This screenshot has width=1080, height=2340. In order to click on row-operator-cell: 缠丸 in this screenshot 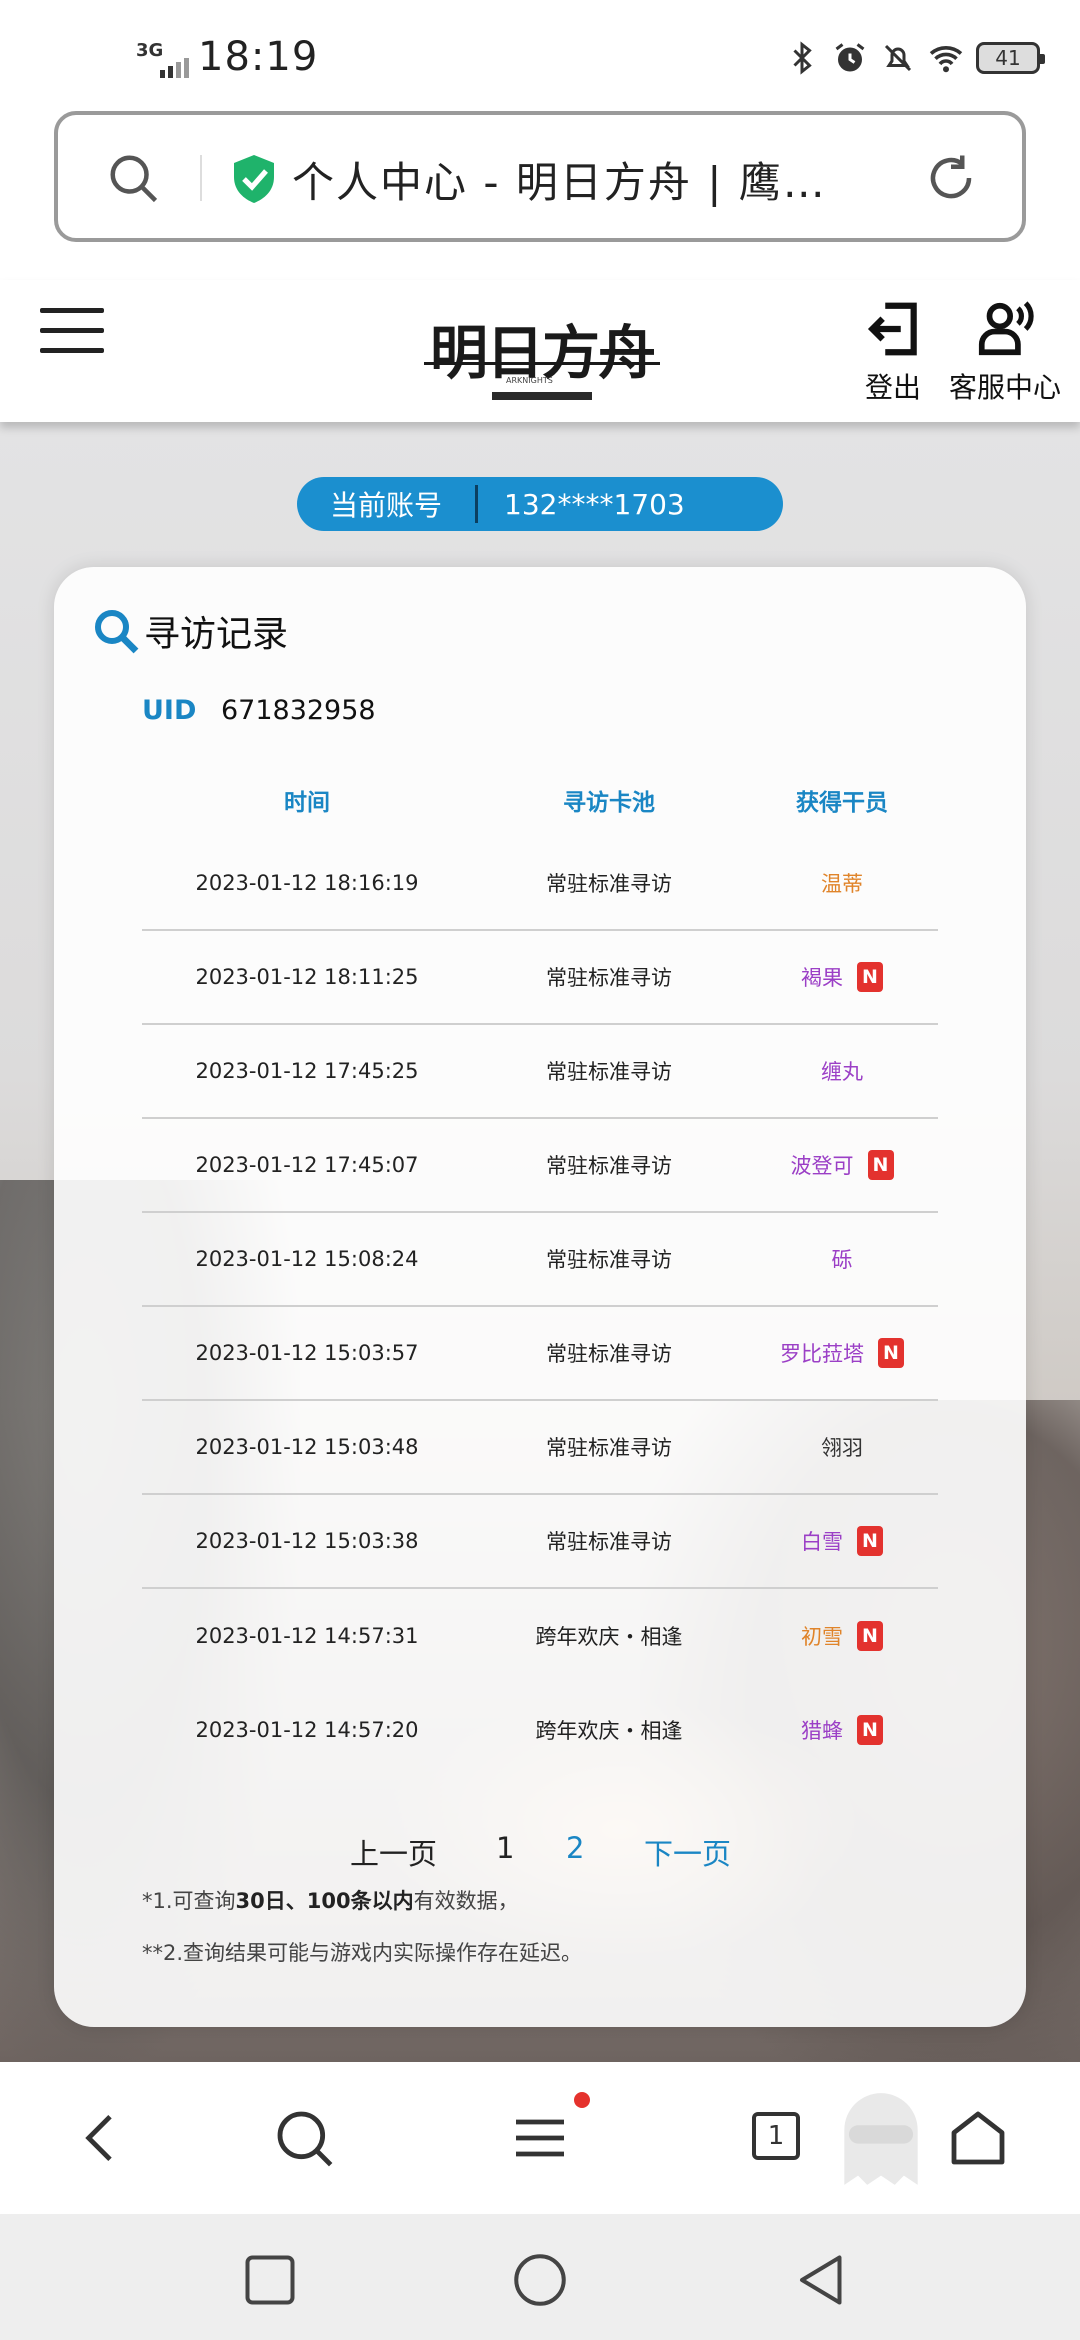, I will do `click(842, 1071)`.